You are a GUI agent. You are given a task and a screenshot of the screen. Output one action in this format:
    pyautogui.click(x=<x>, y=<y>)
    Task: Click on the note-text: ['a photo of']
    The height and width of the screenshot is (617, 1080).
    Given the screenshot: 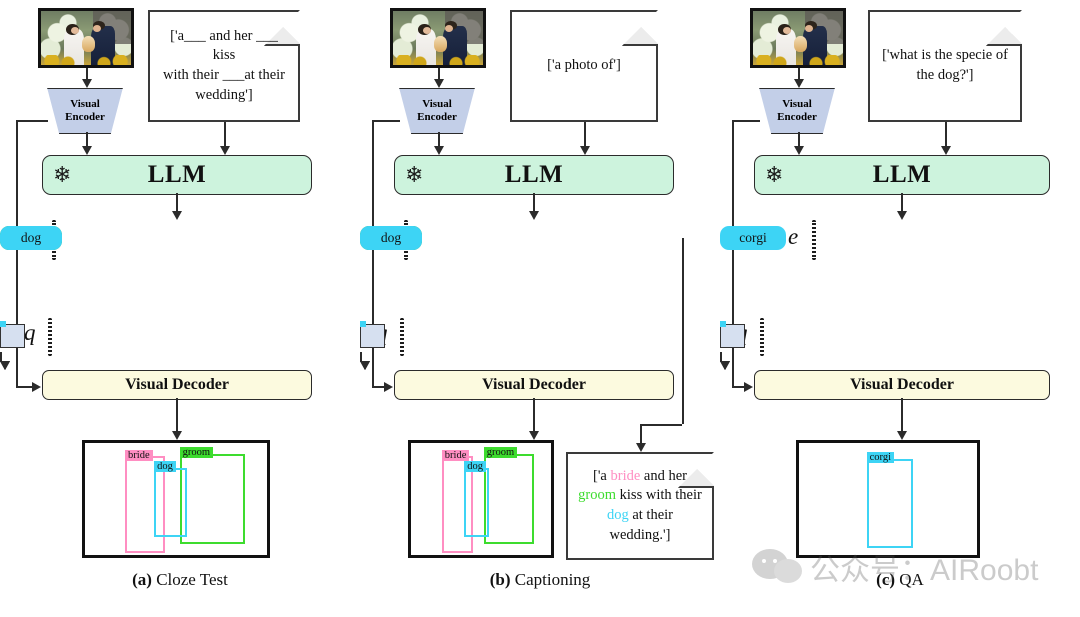 What is the action you would take?
    pyautogui.click(x=584, y=65)
    